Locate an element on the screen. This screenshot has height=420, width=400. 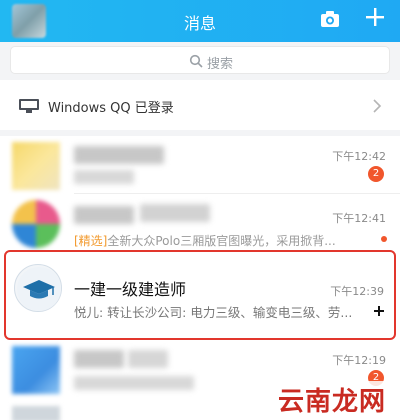
education-avatar is located at coordinates (38, 288).